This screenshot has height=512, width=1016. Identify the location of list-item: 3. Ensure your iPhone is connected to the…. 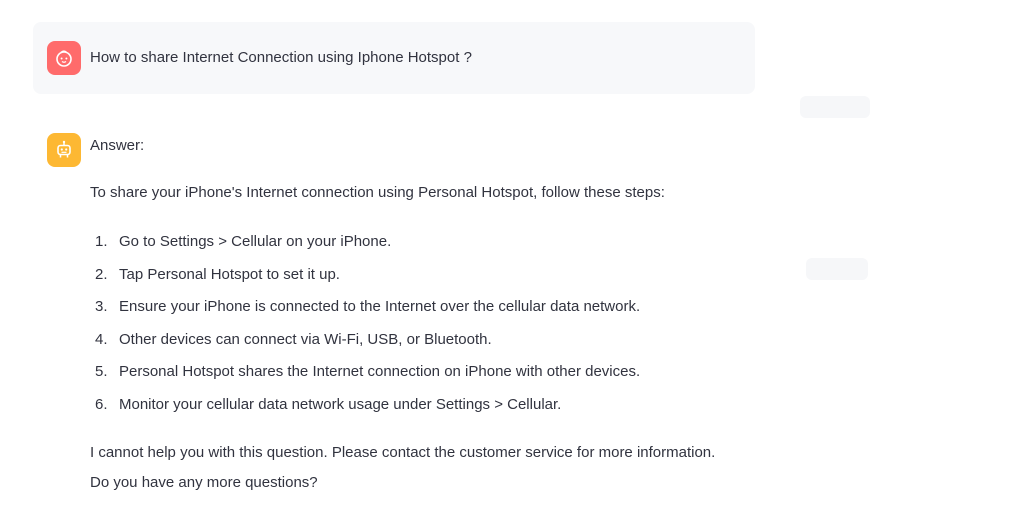
(365, 313).